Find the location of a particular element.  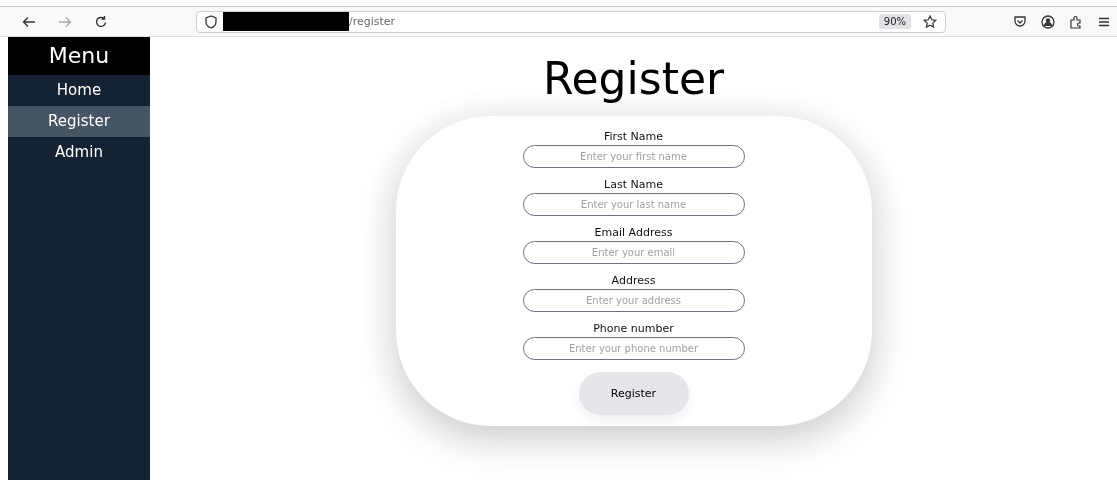

field-label: First Name is located at coordinates (633, 136).